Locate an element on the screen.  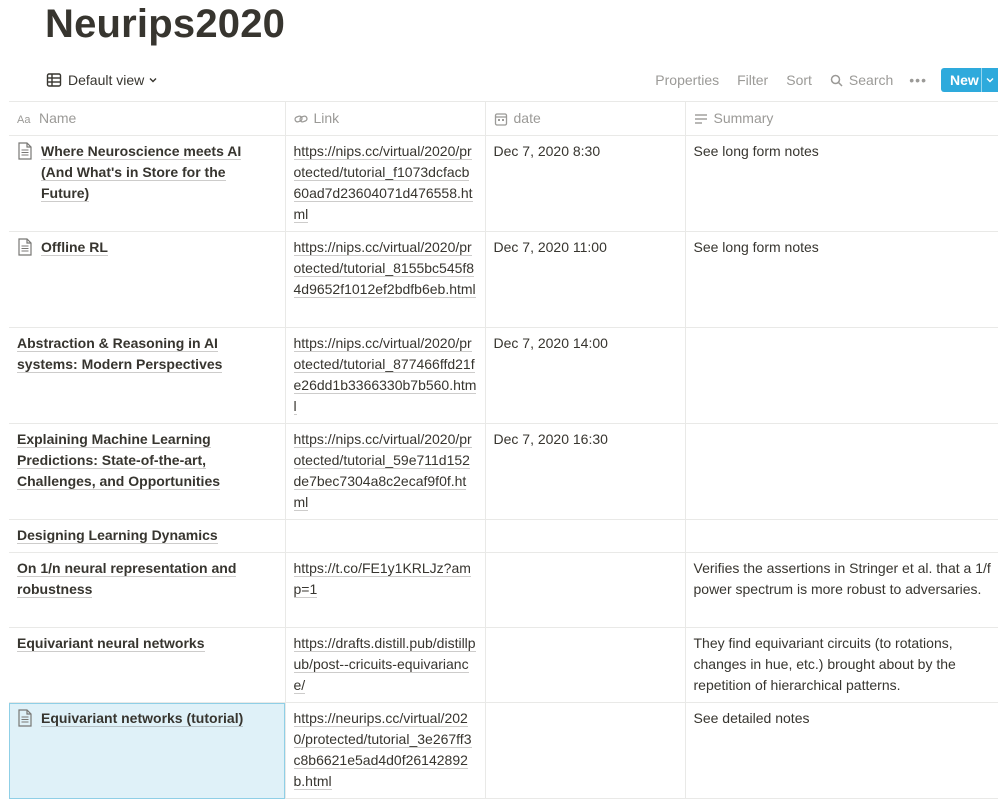
date-cell: Dec 7, 2020 11:00 is located at coordinates (585, 279).